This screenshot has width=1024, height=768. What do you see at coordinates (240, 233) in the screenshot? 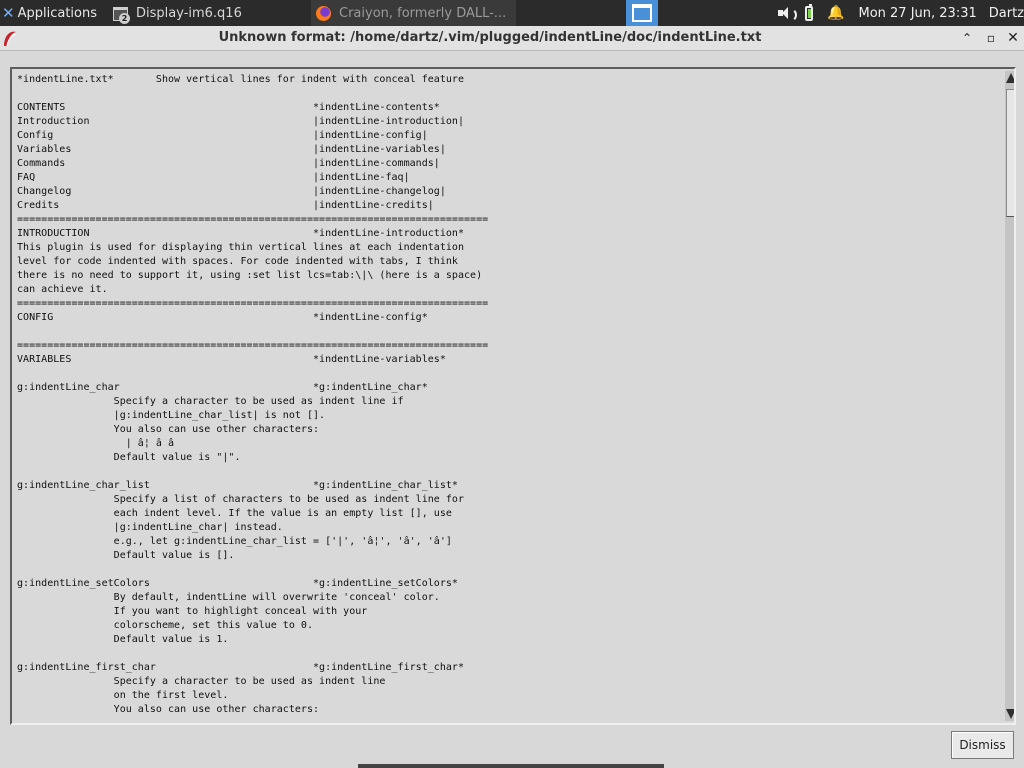
I see `text-line: INTRODUCTION *indentLine-introduction*` at bounding box center [240, 233].